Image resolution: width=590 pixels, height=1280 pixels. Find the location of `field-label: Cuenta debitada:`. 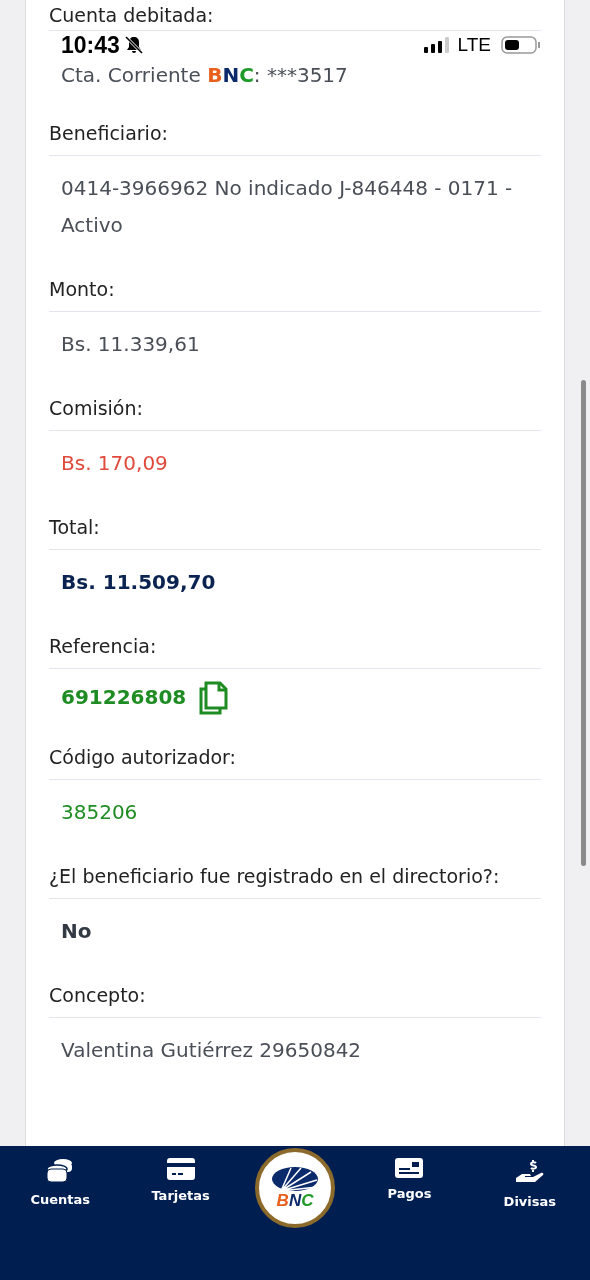

field-label: Cuenta debitada: is located at coordinates (295, 15).